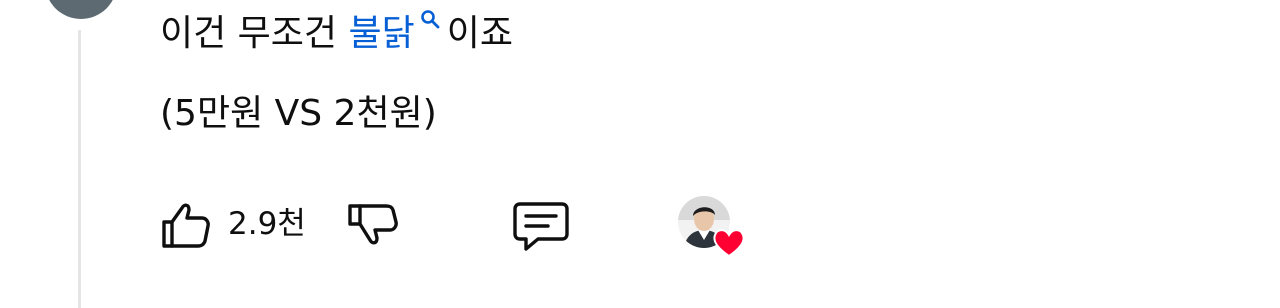 The width and height of the screenshot is (1280, 308). Describe the element at coordinates (267, 224) in the screenshot. I see `like-count: 2.9천` at that location.